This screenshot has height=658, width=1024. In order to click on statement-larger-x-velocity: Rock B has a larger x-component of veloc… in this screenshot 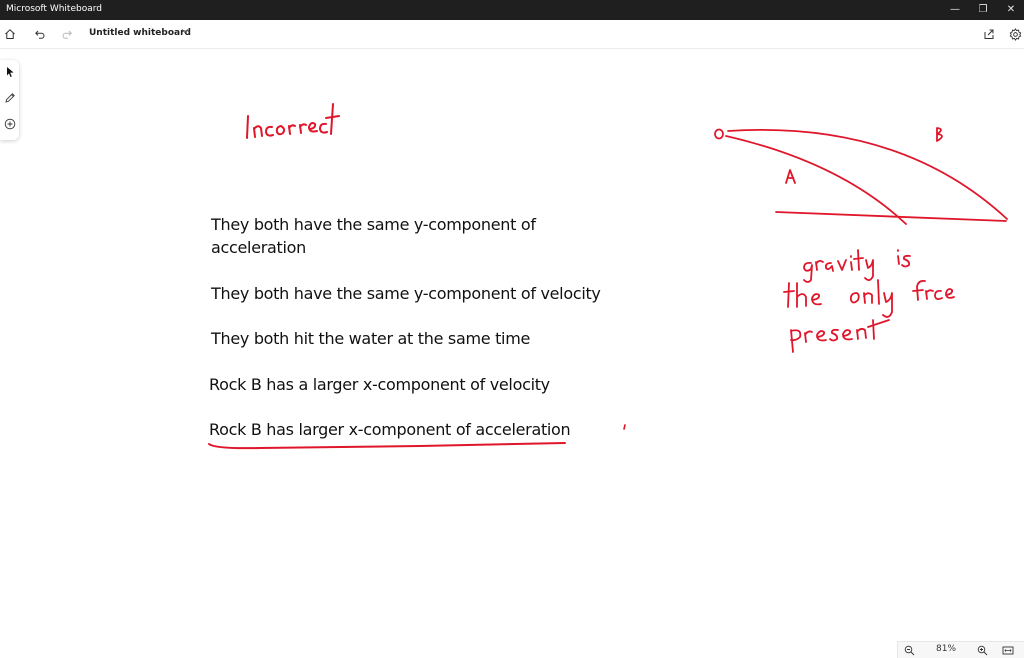, I will do `click(379, 384)`.